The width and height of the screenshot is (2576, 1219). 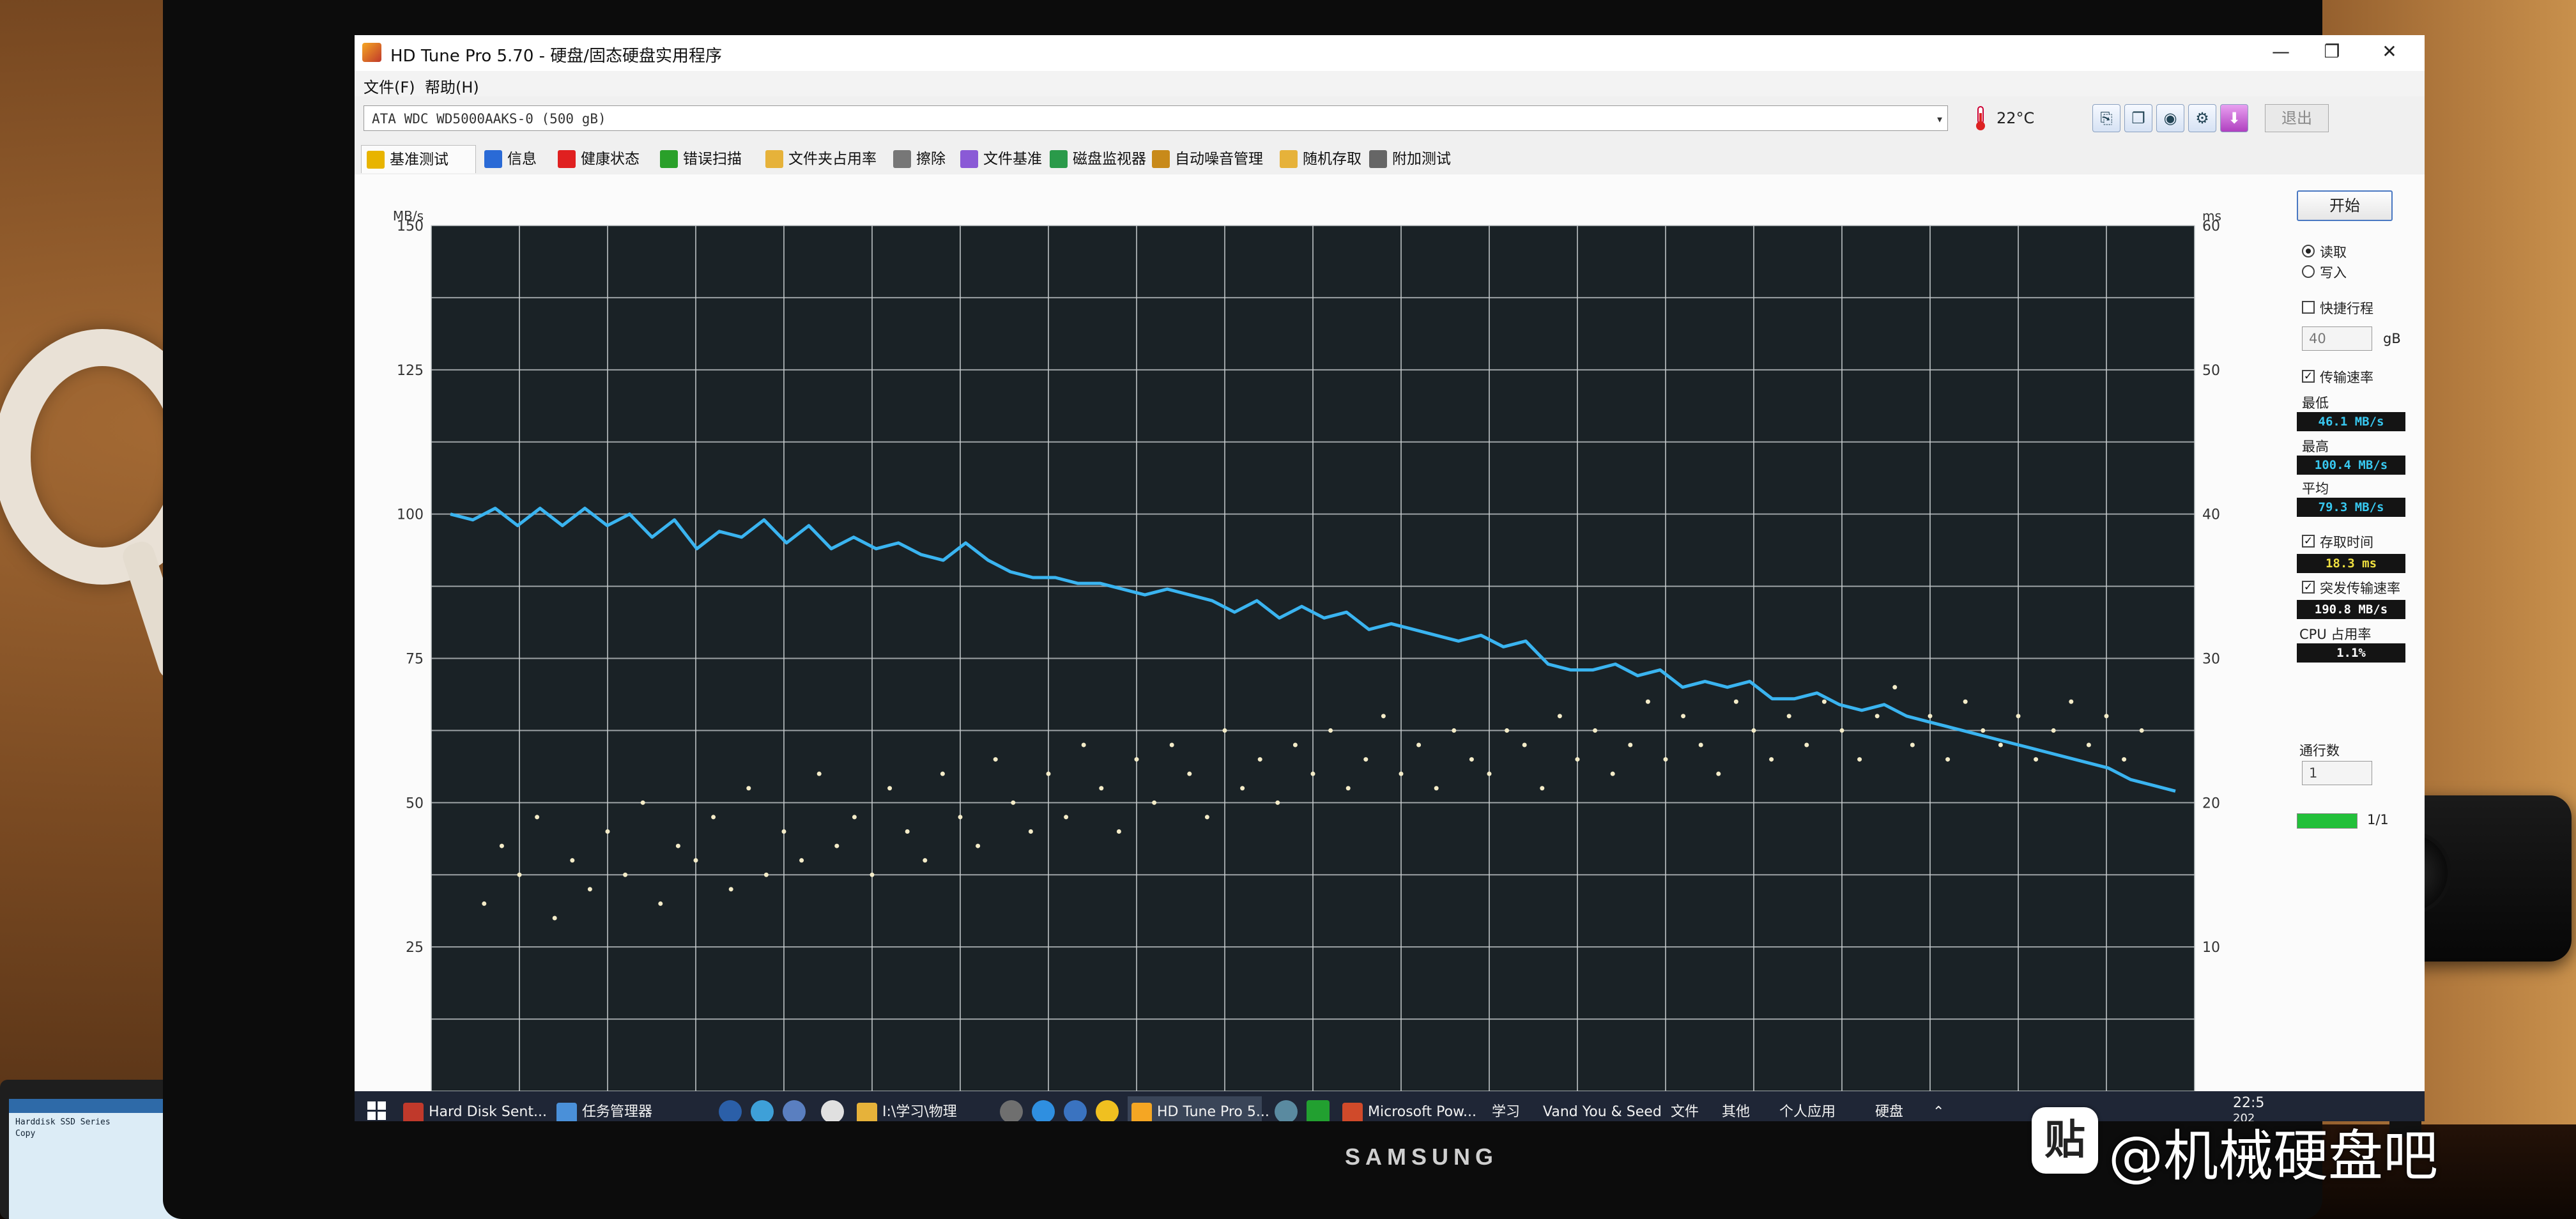 What do you see at coordinates (1318, 1110) in the screenshot?
I see `health-app-icon` at bounding box center [1318, 1110].